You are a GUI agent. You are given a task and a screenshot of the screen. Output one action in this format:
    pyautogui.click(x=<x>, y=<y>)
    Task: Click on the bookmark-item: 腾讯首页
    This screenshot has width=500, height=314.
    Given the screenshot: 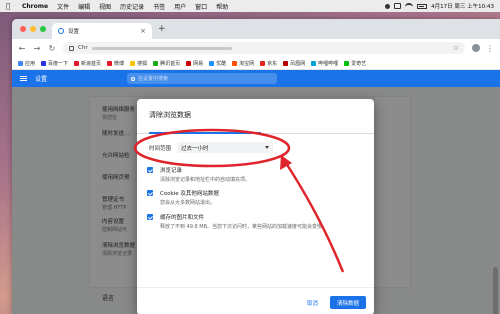 What is the action you would take?
    pyautogui.click(x=166, y=63)
    